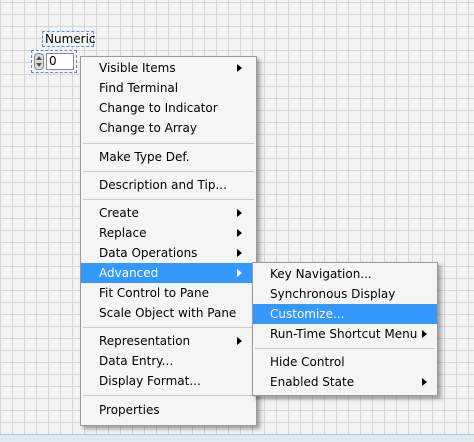 The image size is (474, 442). Describe the element at coordinates (144, 157) in the screenshot. I see `menu-item-label: Make Type Def.` at that location.